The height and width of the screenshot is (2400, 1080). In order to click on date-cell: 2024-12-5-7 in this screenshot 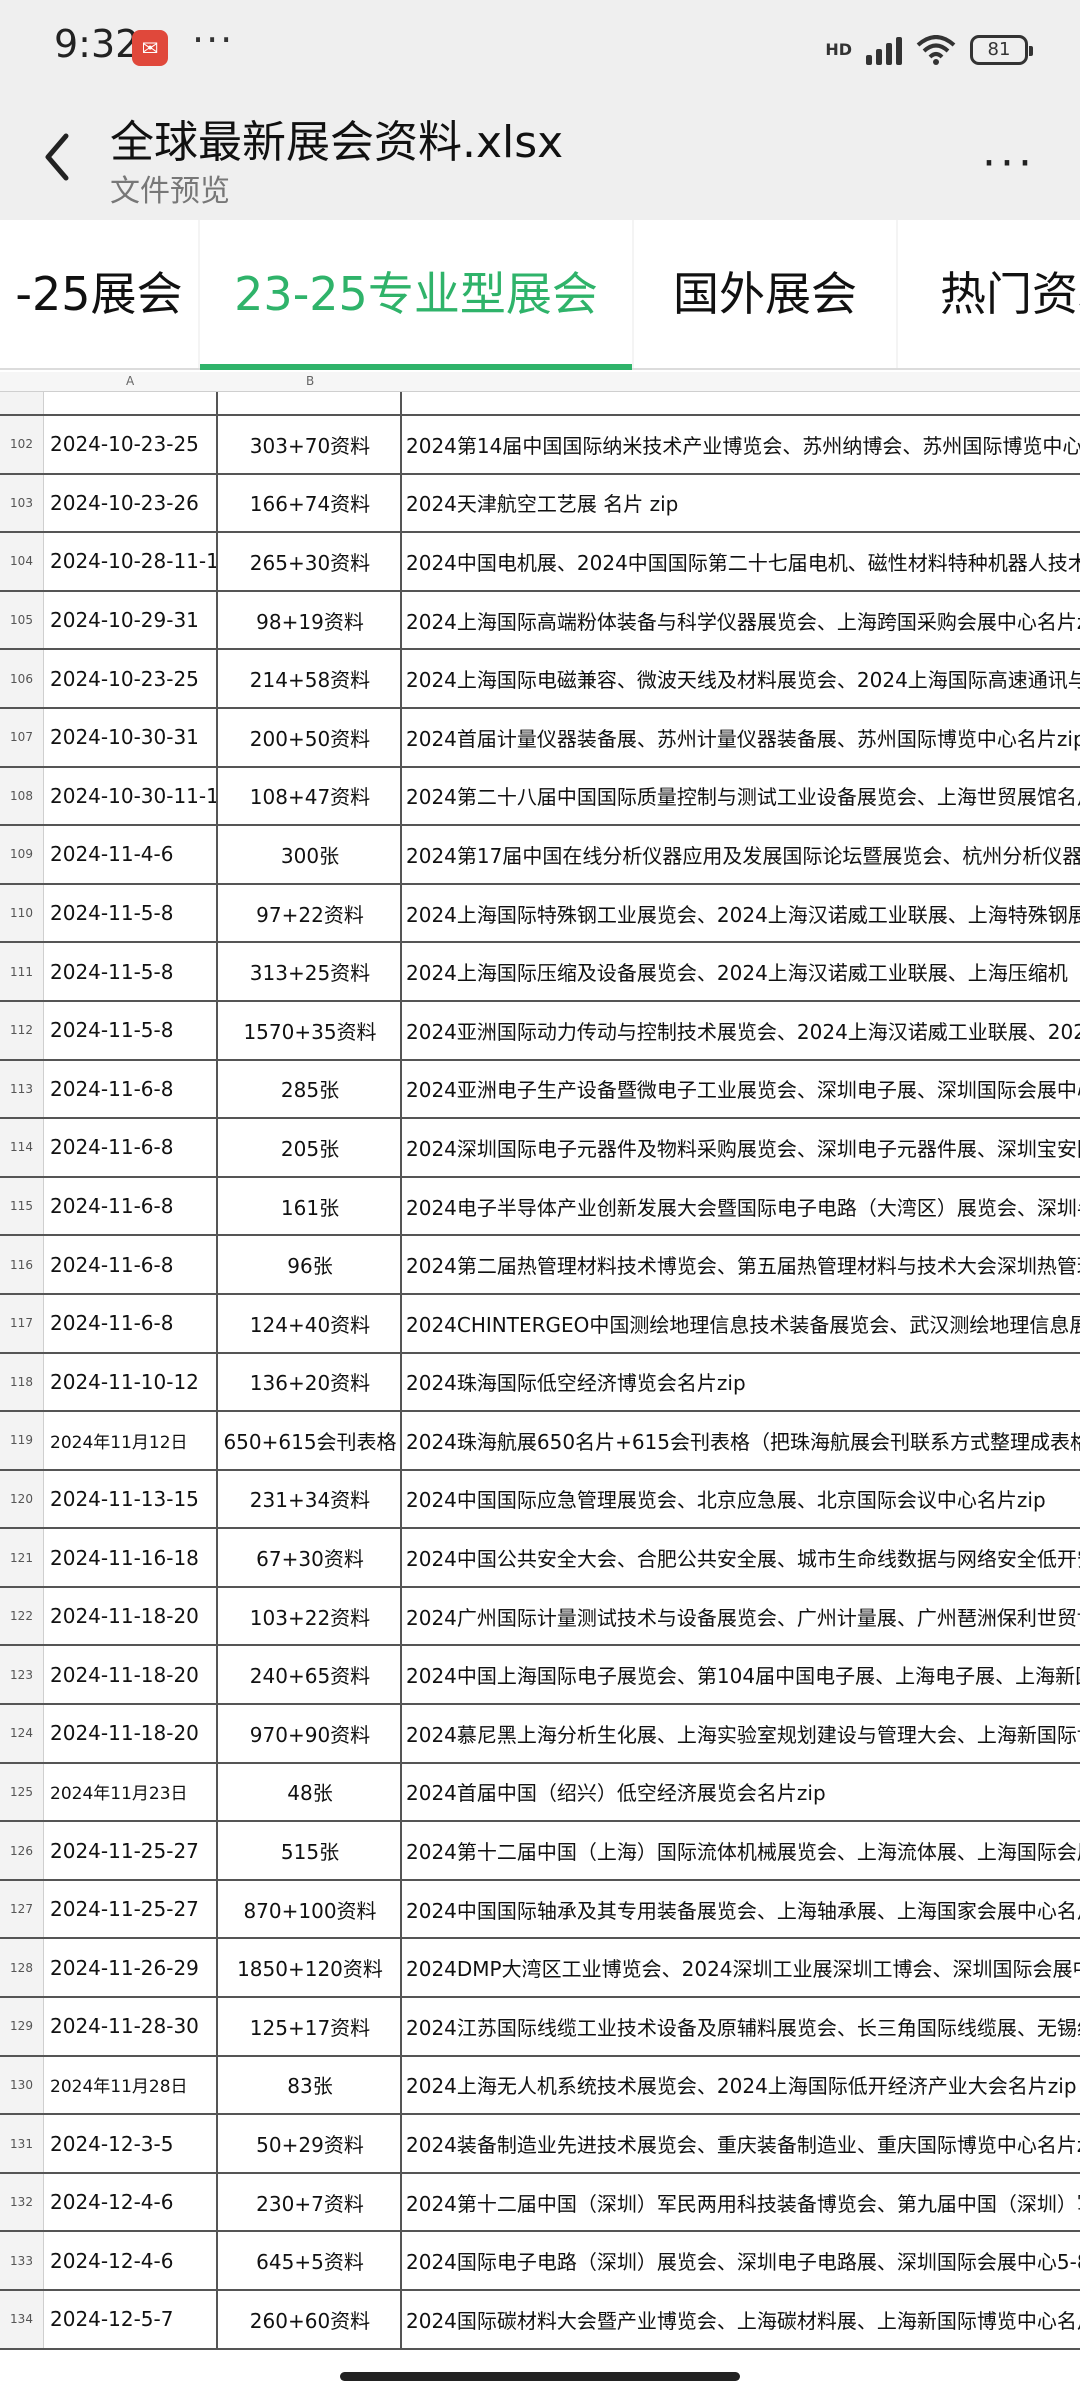, I will do `click(132, 2319)`.